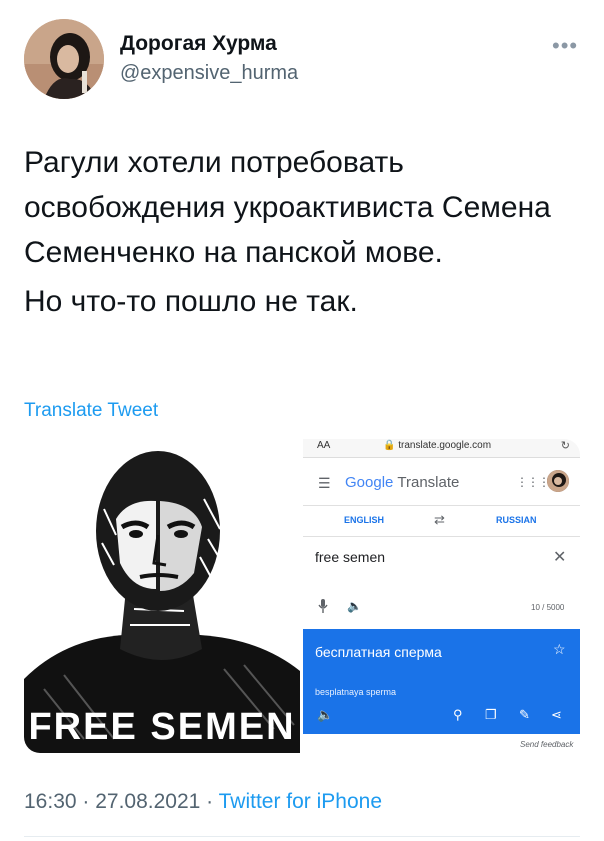 Image resolution: width=604 pixels, height=841 pixels. I want to click on browser-url: 🔒 translate.google.com, so click(437, 445).